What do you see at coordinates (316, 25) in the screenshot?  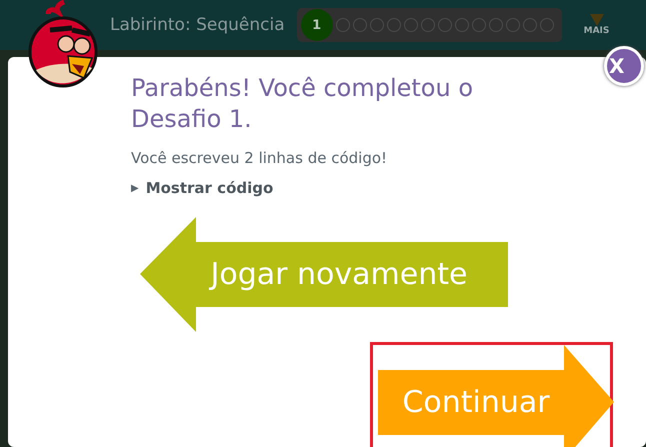 I see `level-dot: 1` at bounding box center [316, 25].